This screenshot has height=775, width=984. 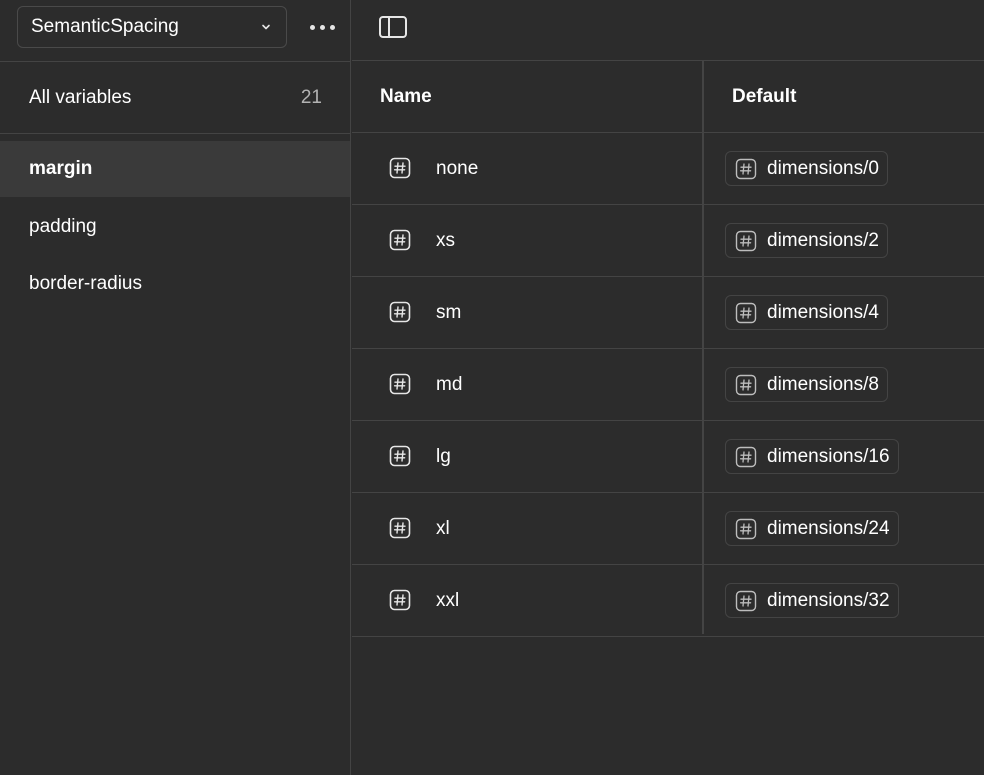 I want to click on sidebar-item-border-radius: border-radius, so click(x=175, y=284).